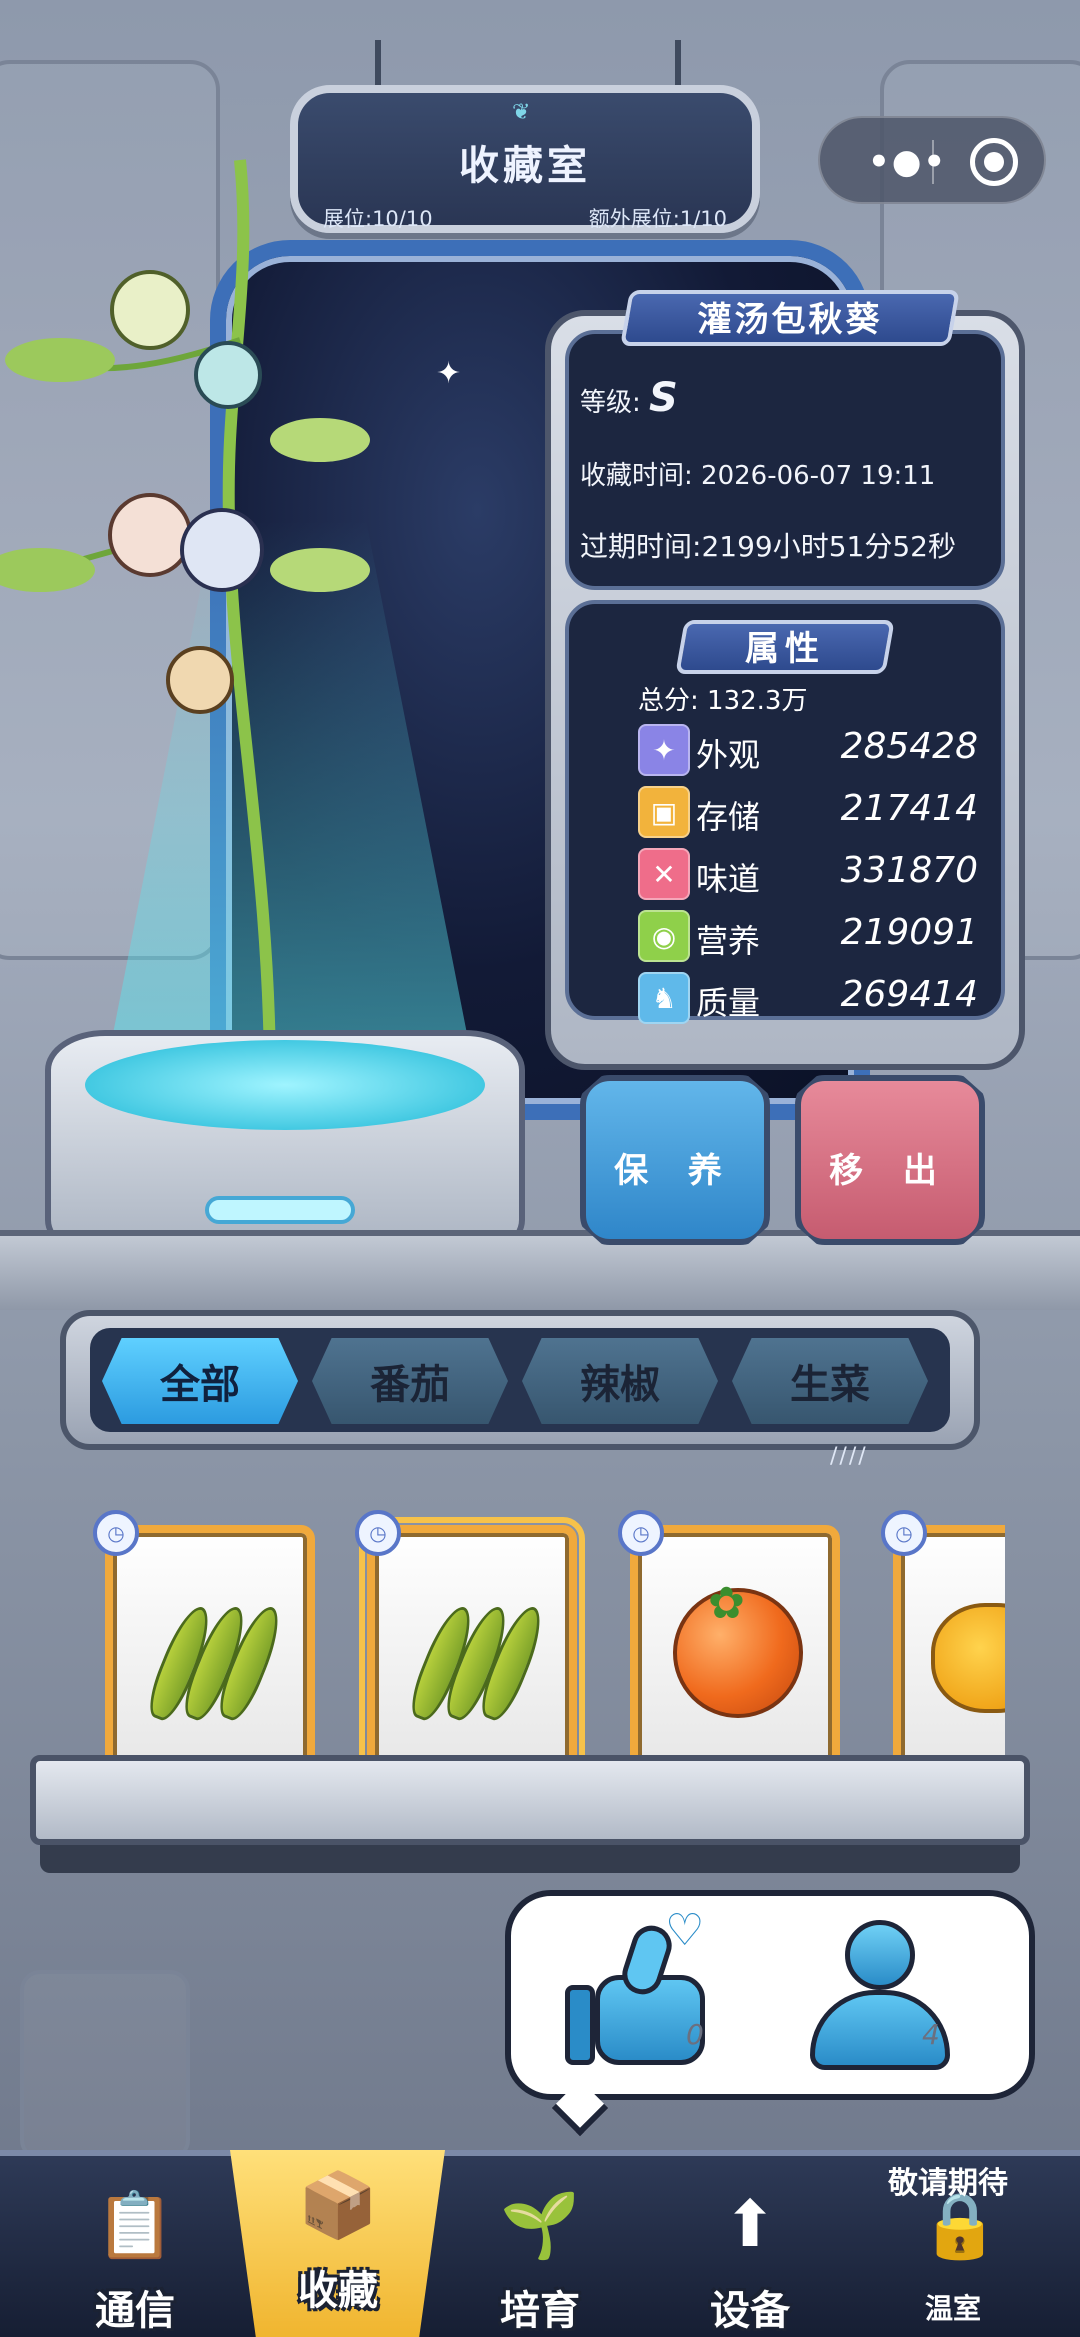 This screenshot has width=1080, height=2337. What do you see at coordinates (664, 936) in the screenshot?
I see `lemon-icon: ◉` at bounding box center [664, 936].